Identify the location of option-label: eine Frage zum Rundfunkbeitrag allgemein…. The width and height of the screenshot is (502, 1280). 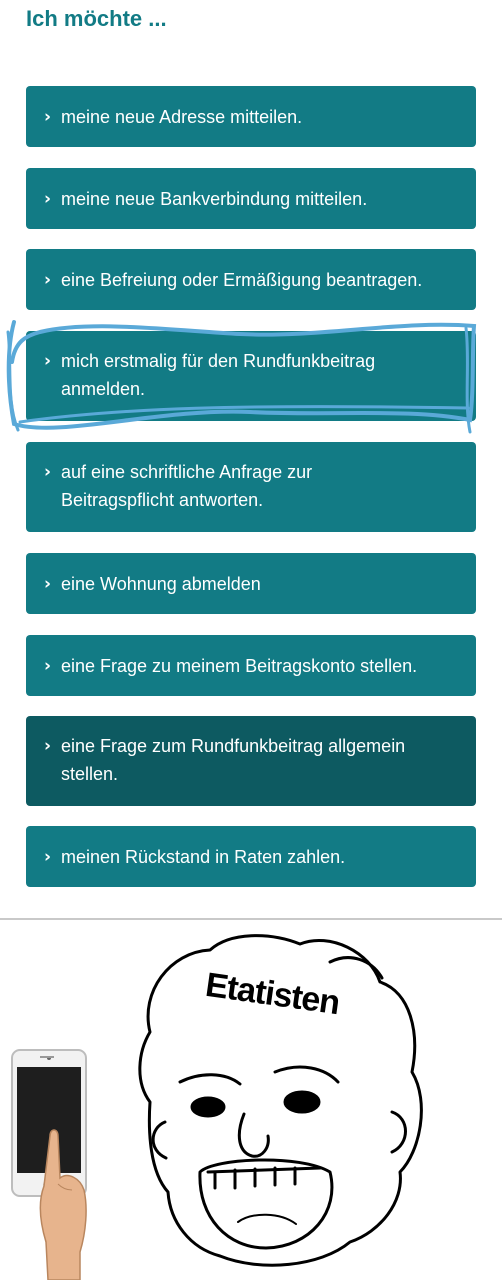
(233, 760).